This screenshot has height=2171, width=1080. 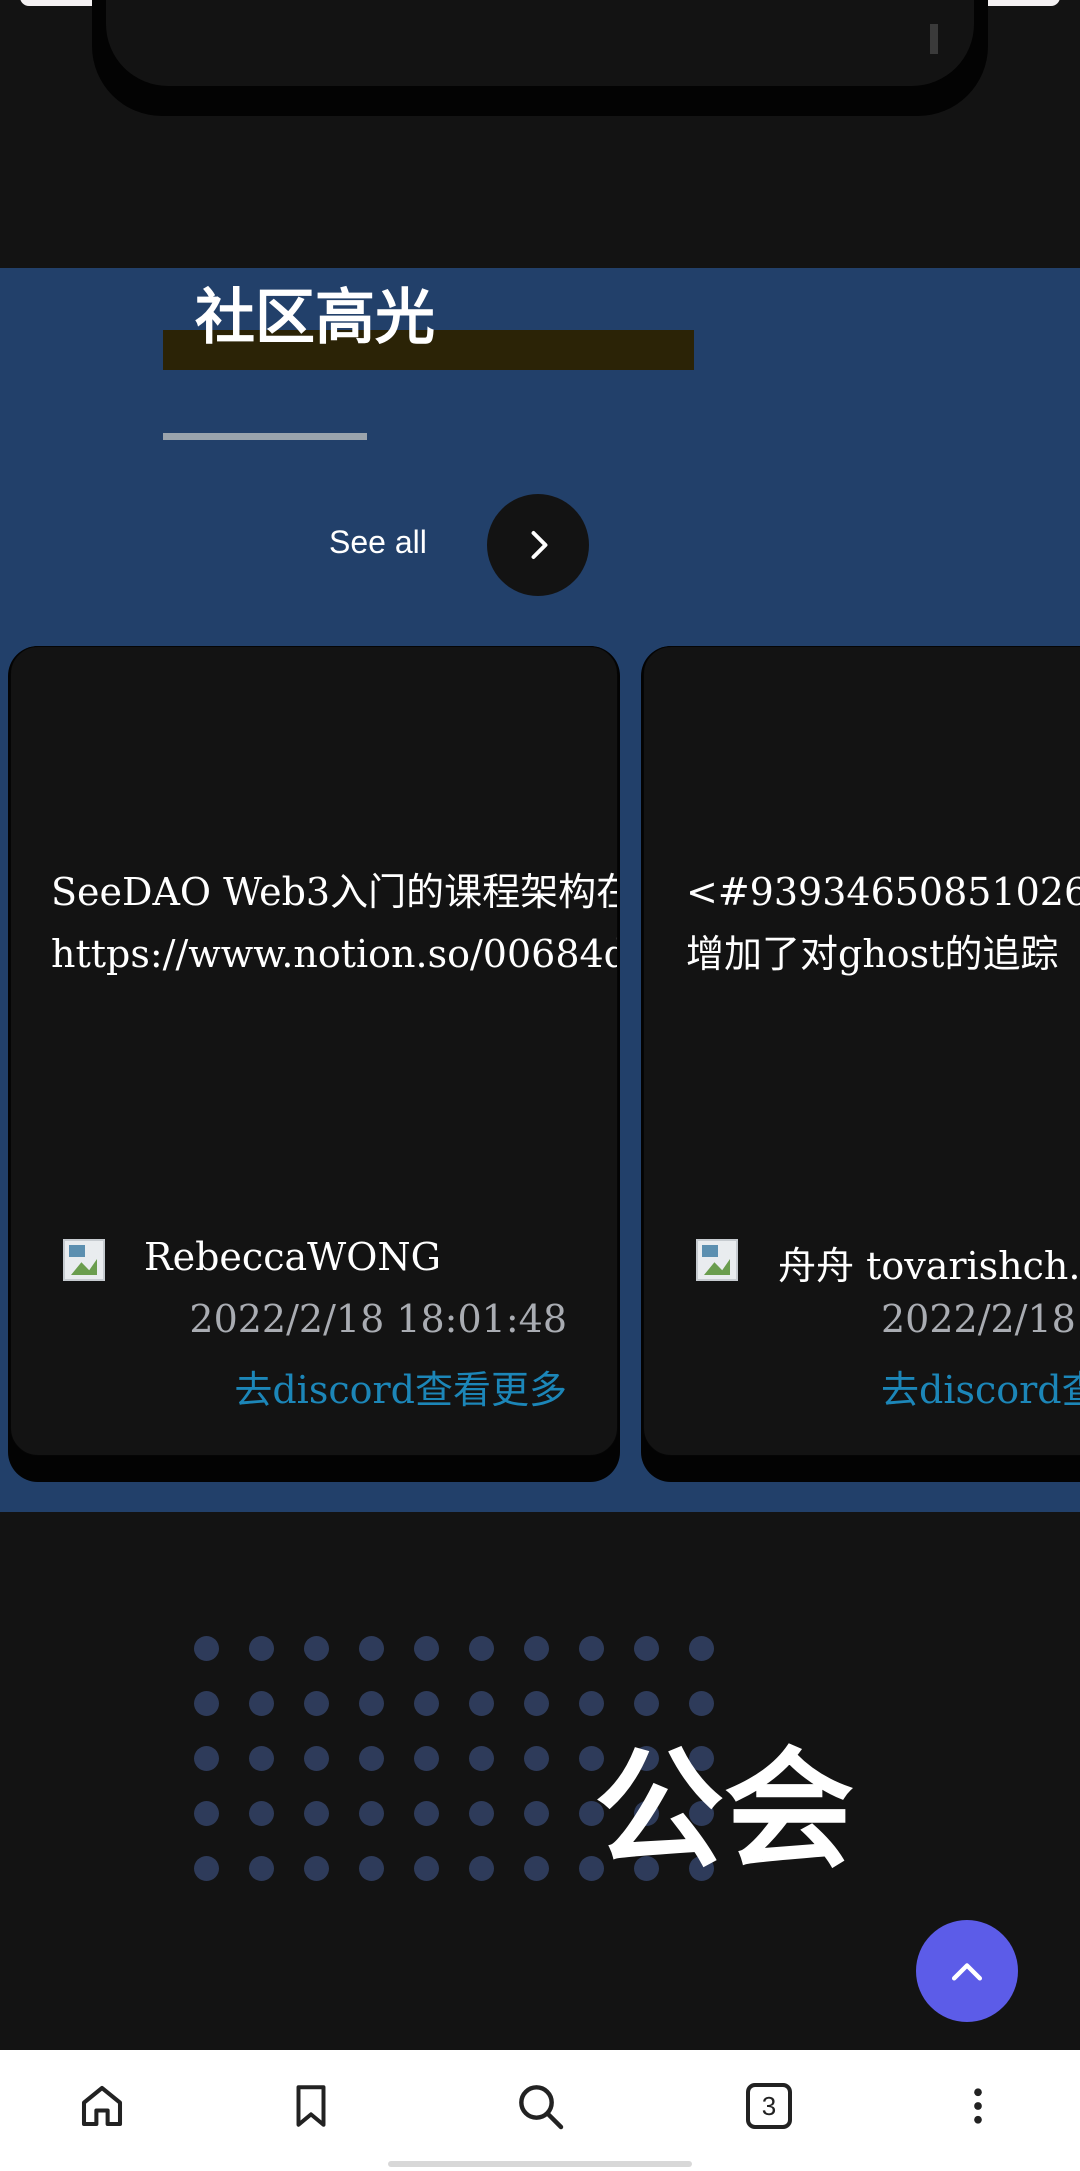 What do you see at coordinates (378, 542) in the screenshot?
I see `see-all-link: See all` at bounding box center [378, 542].